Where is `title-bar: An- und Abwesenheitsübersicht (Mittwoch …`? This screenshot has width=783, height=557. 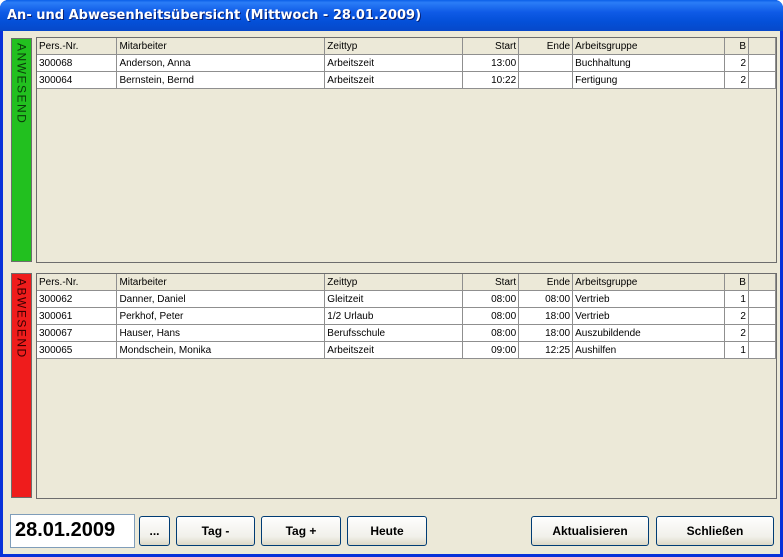
title-bar: An- und Abwesenheitsübersicht (Mittwoch … is located at coordinates (391, 15).